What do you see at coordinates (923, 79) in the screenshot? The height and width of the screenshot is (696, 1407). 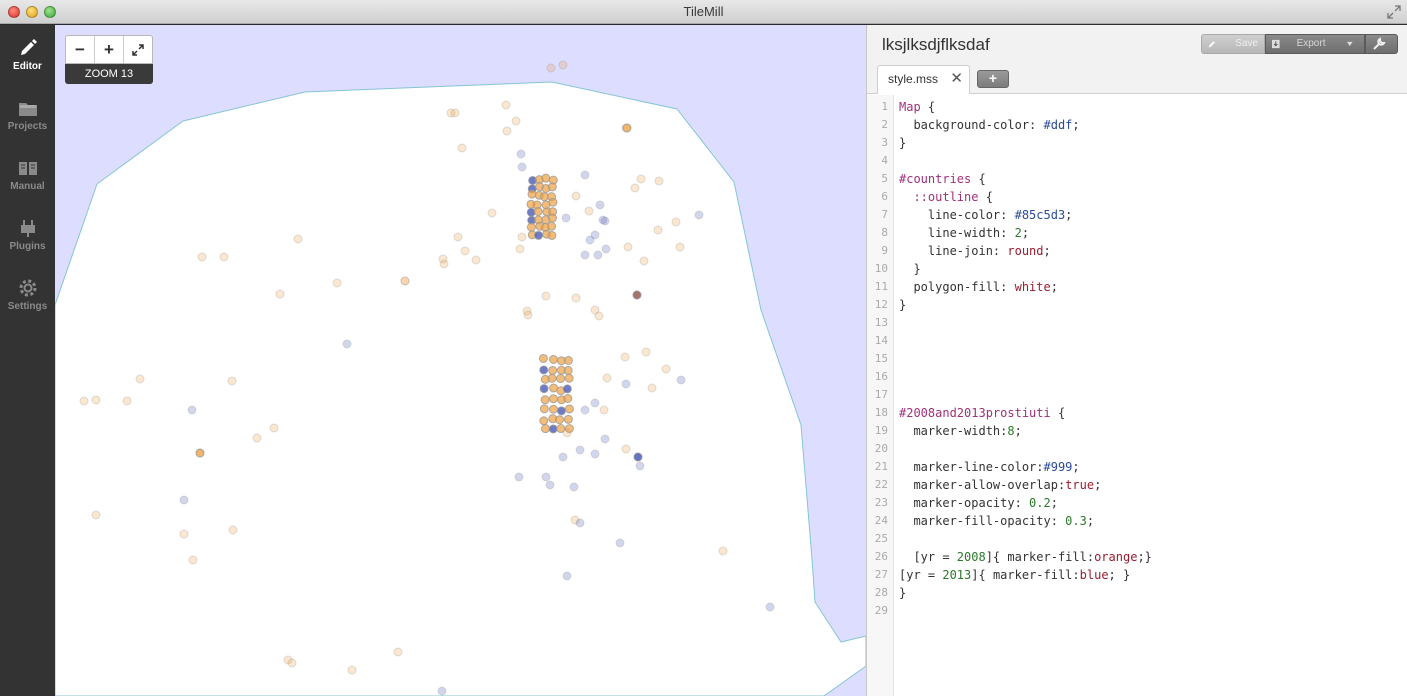 I see `tab-style-mss: style.mss ✕` at bounding box center [923, 79].